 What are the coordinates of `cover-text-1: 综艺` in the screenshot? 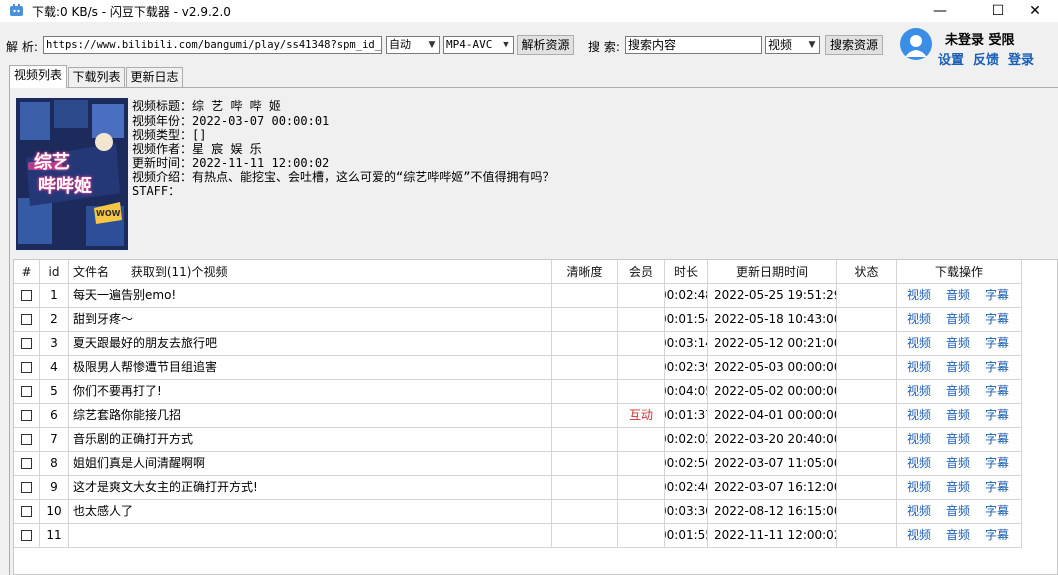 It's located at (52, 162).